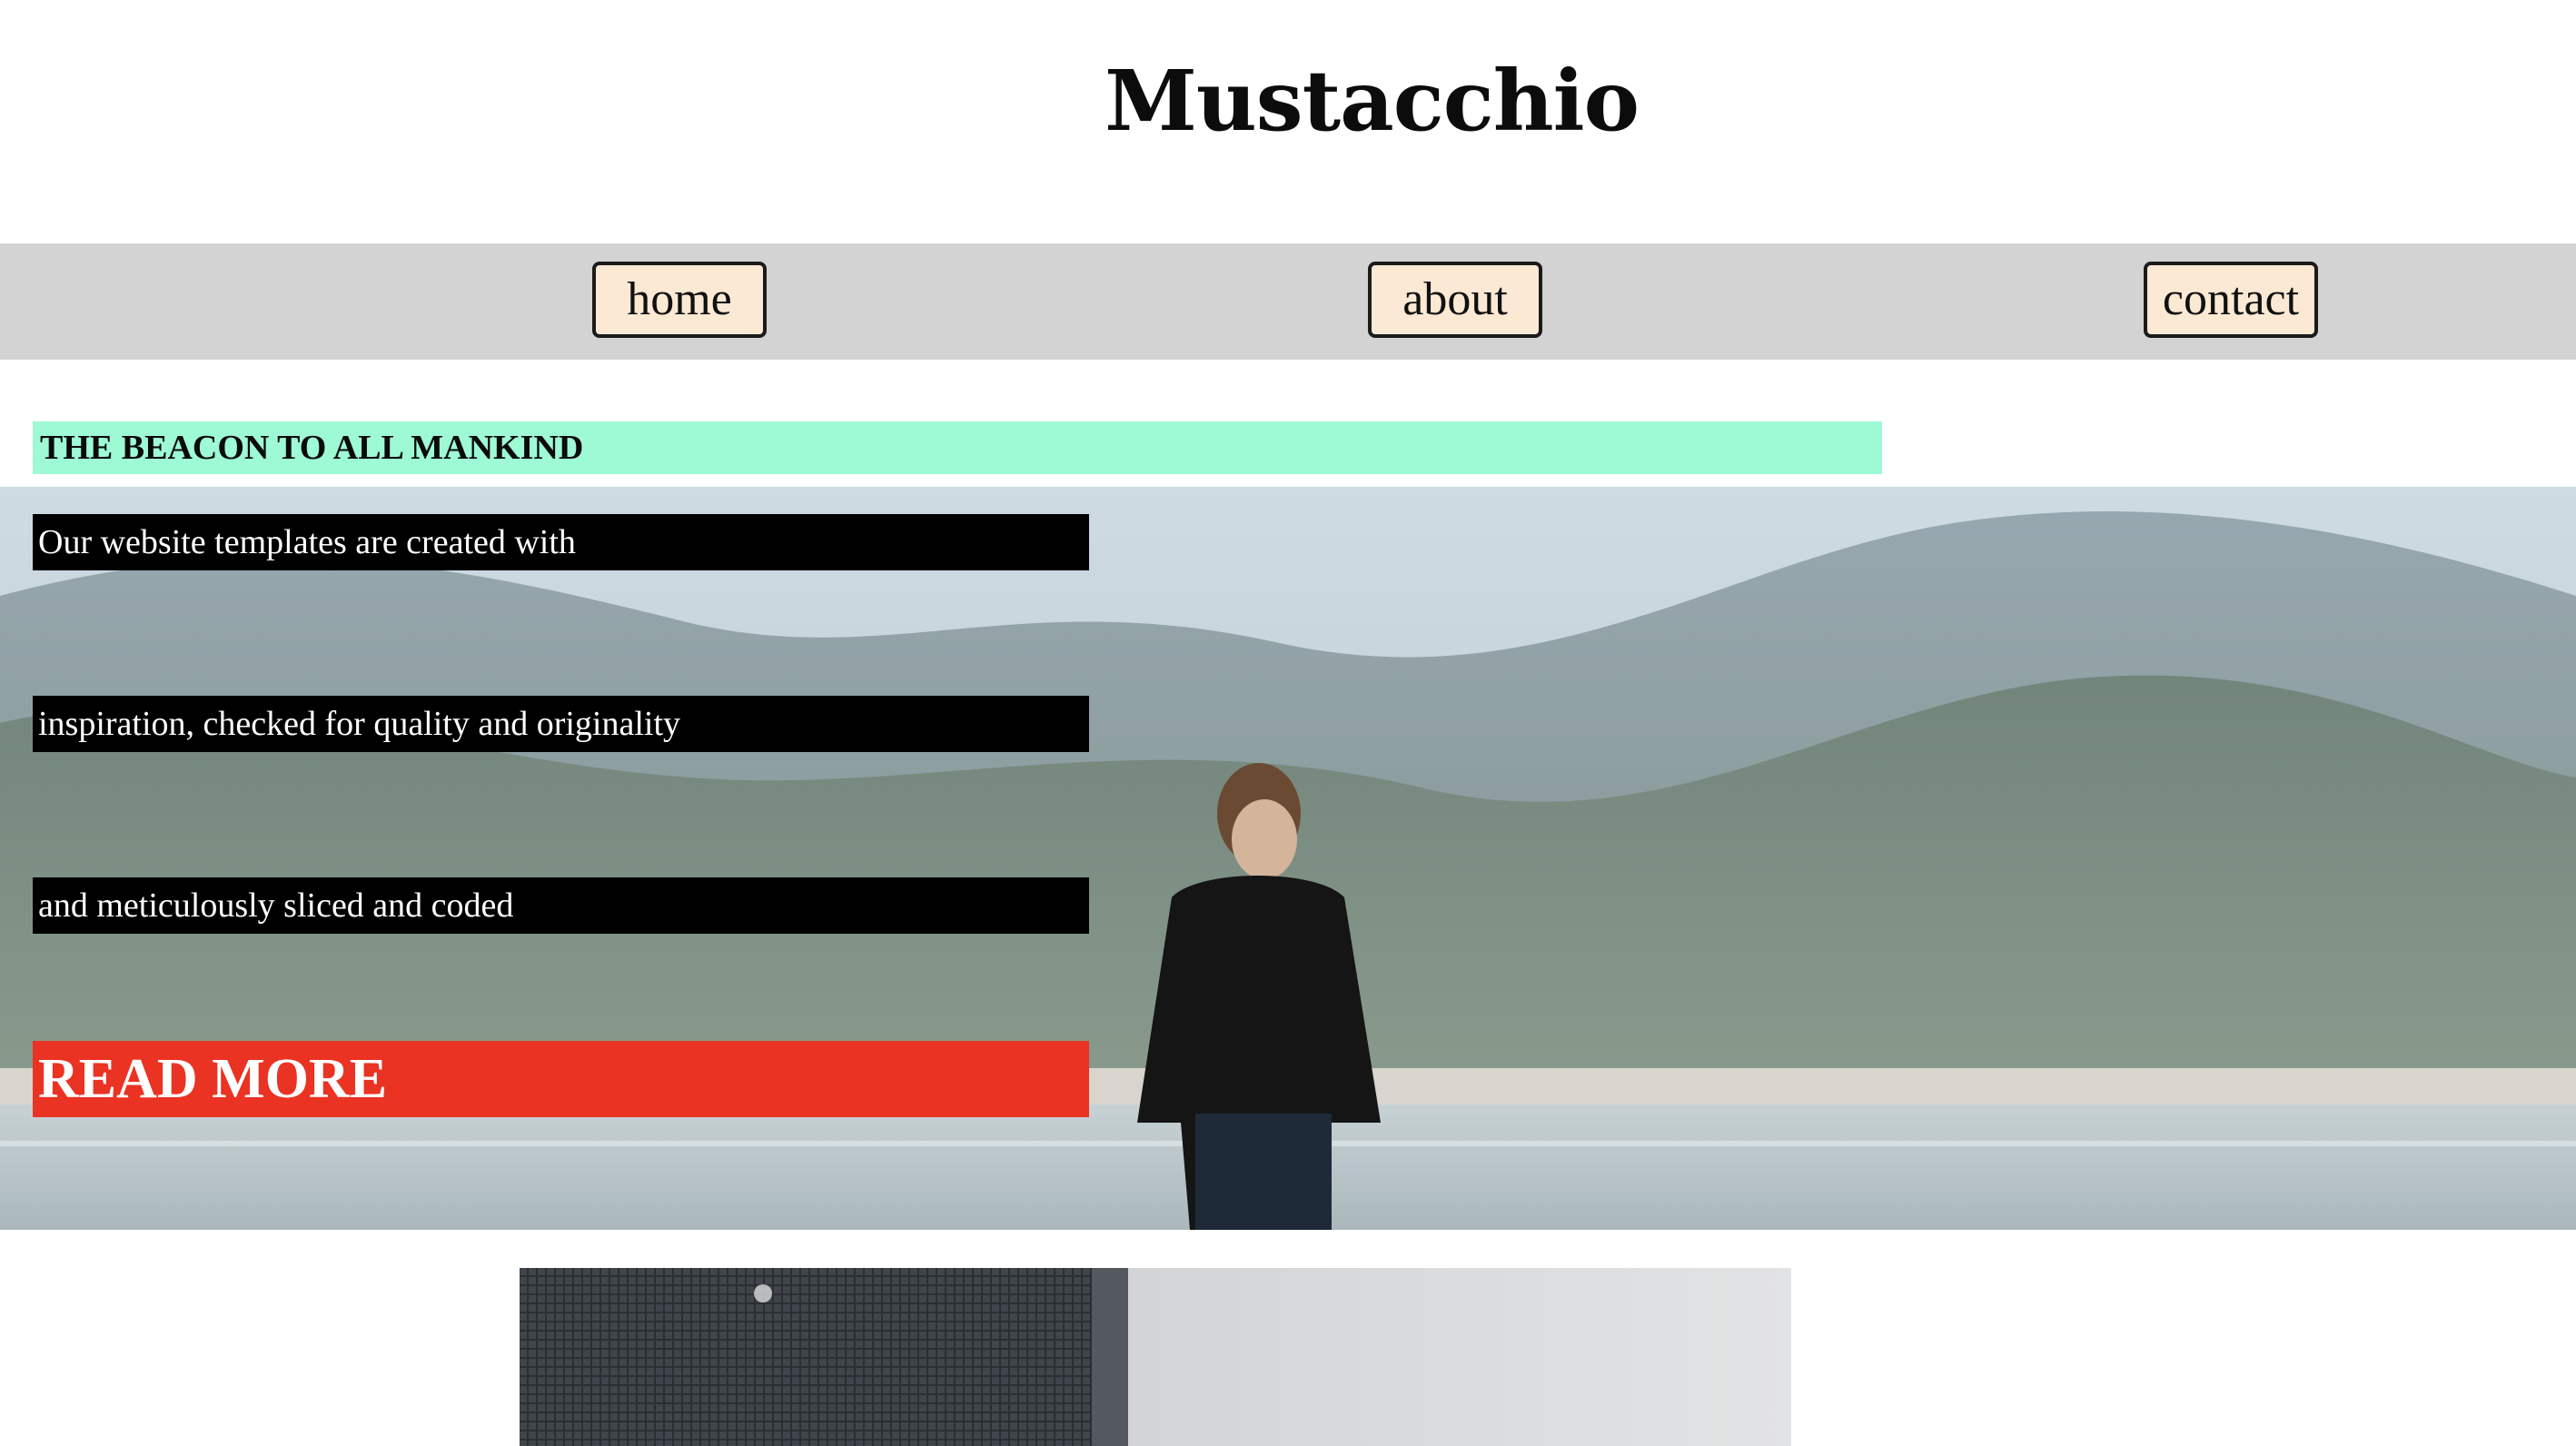 The image size is (2576, 1446). I want to click on nav-about-button: about, so click(1455, 300).